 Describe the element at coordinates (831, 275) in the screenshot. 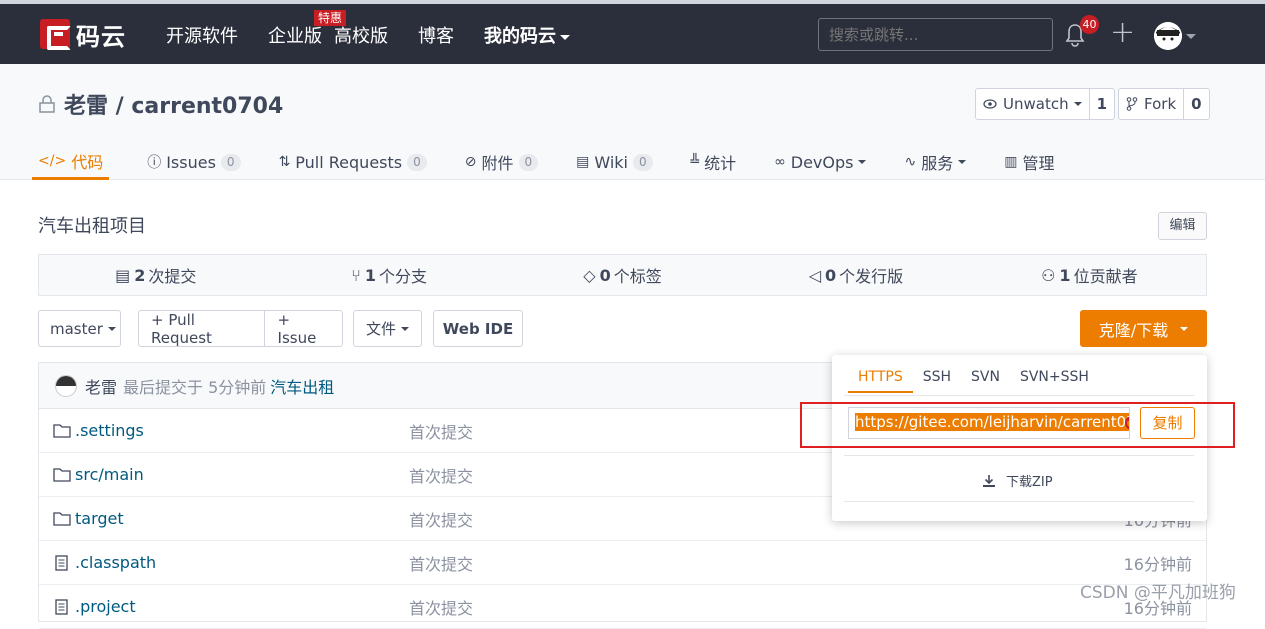

I see `stat-releases-num: 0` at that location.